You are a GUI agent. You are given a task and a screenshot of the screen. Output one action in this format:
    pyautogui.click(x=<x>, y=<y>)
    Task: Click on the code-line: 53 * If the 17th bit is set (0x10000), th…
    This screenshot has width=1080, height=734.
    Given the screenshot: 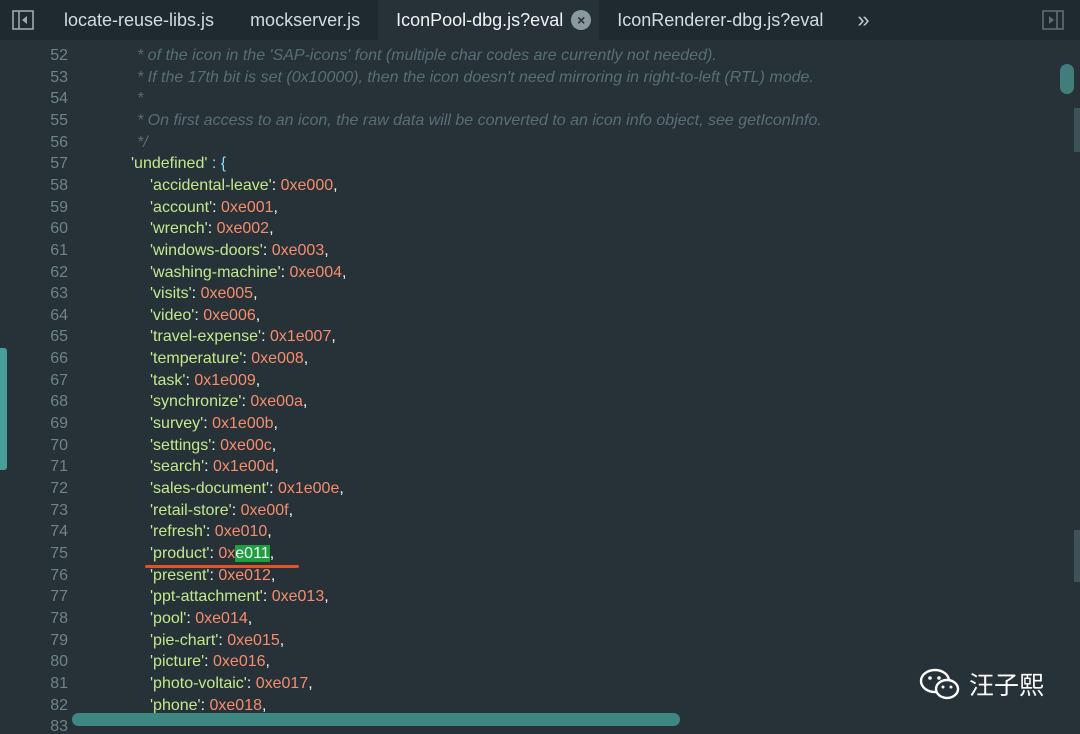 What is the action you would take?
    pyautogui.click(x=540, y=78)
    